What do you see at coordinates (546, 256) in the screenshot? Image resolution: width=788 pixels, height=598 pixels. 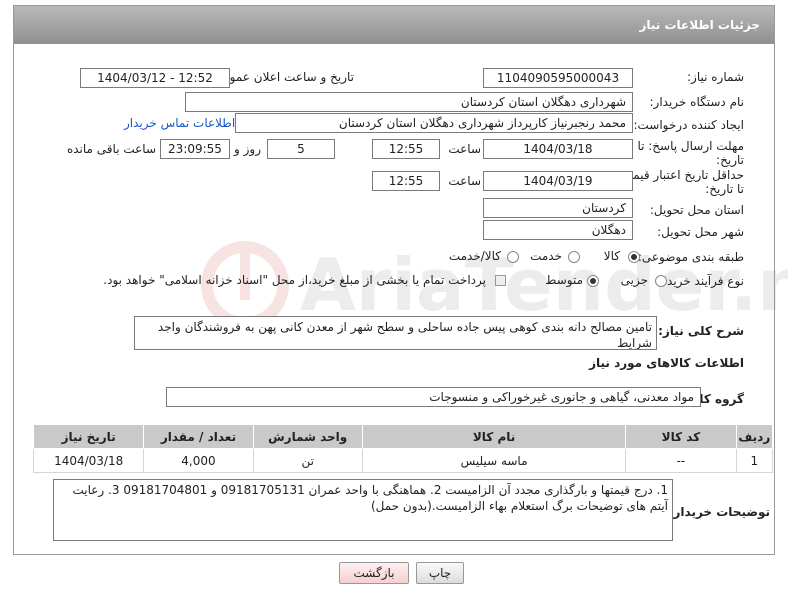 I see `category-option-service: خدمت` at bounding box center [546, 256].